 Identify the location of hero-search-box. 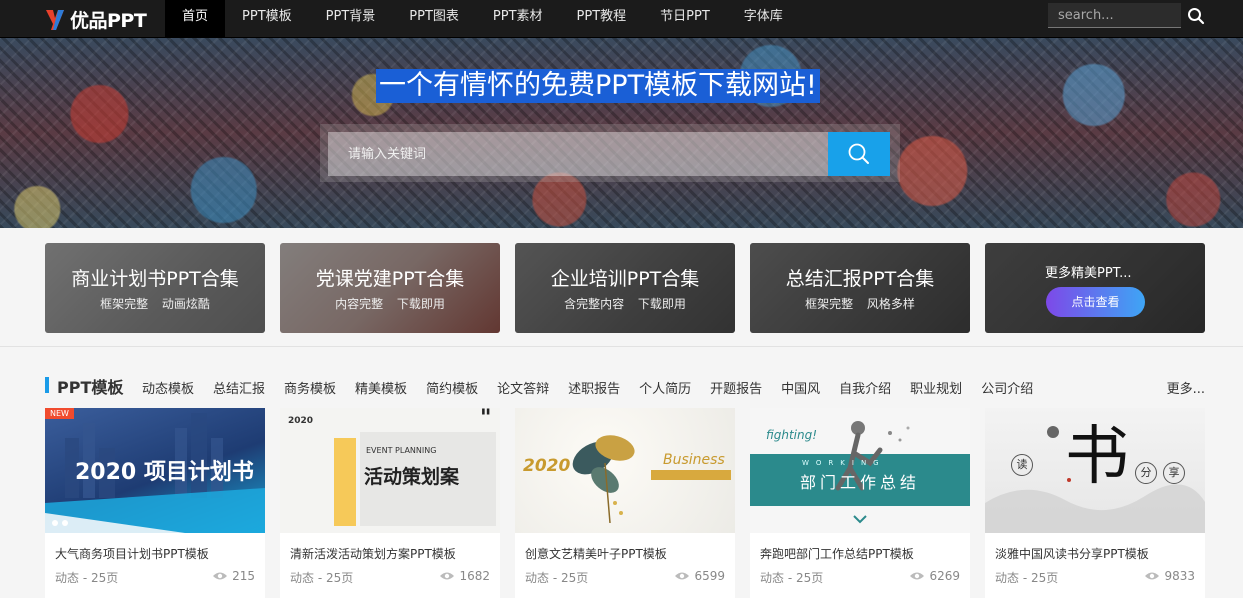
(610, 153).